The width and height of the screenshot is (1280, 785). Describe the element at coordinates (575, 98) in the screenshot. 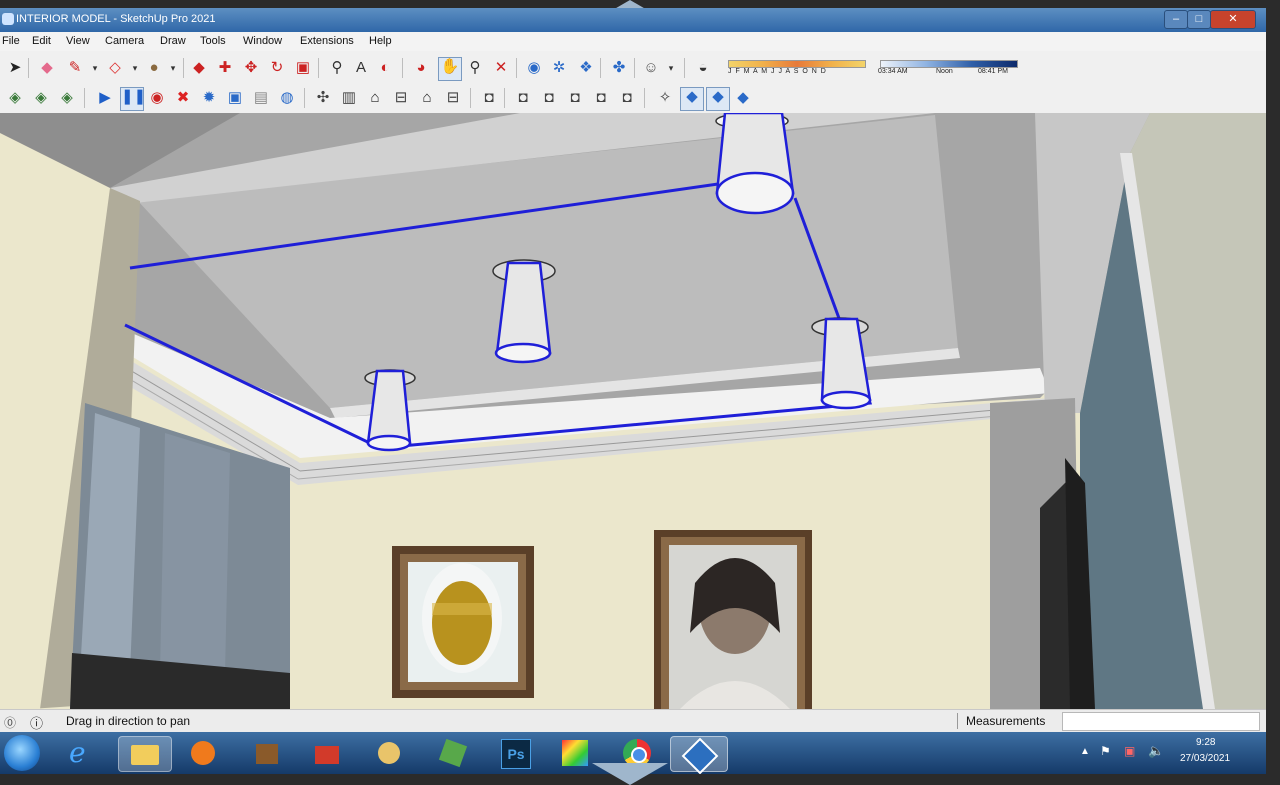

I see `shaded-icon: ◘` at that location.